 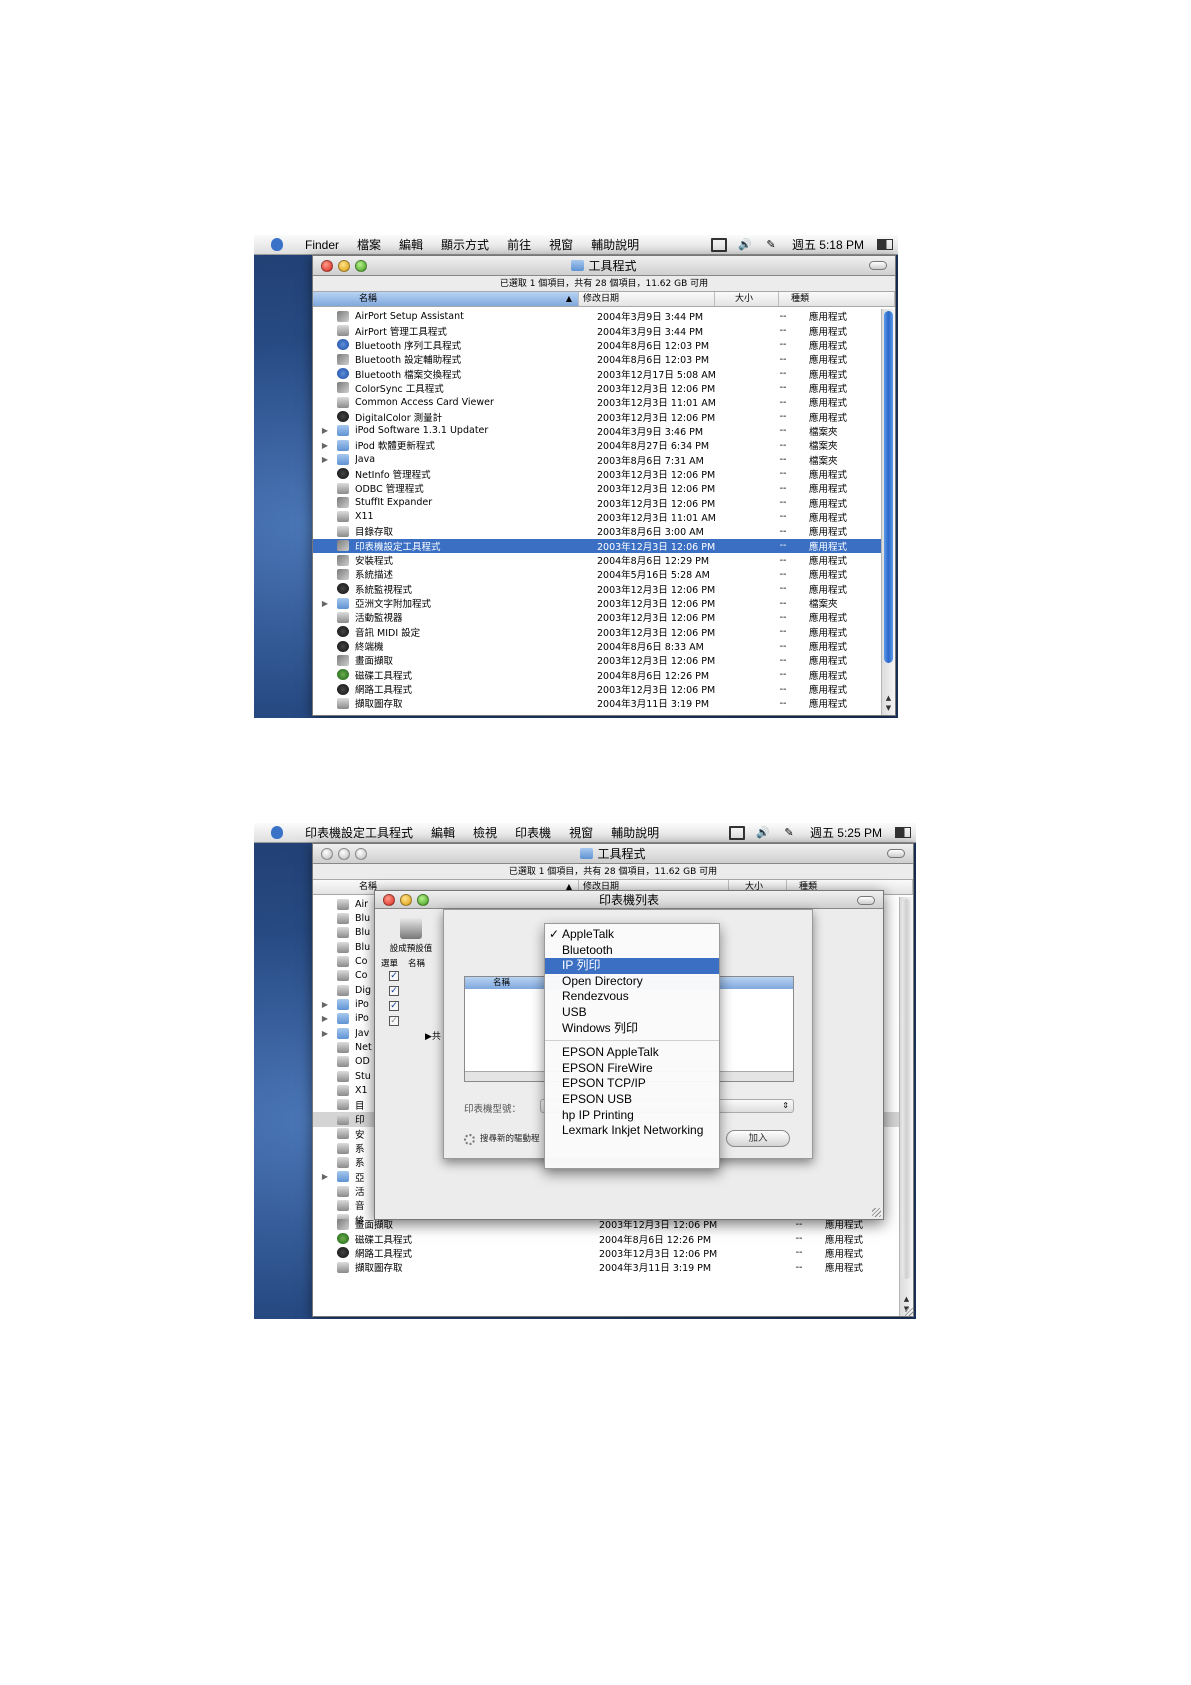 What do you see at coordinates (632, 982) in the screenshot?
I see `menu-item-connection: Open Directory` at bounding box center [632, 982].